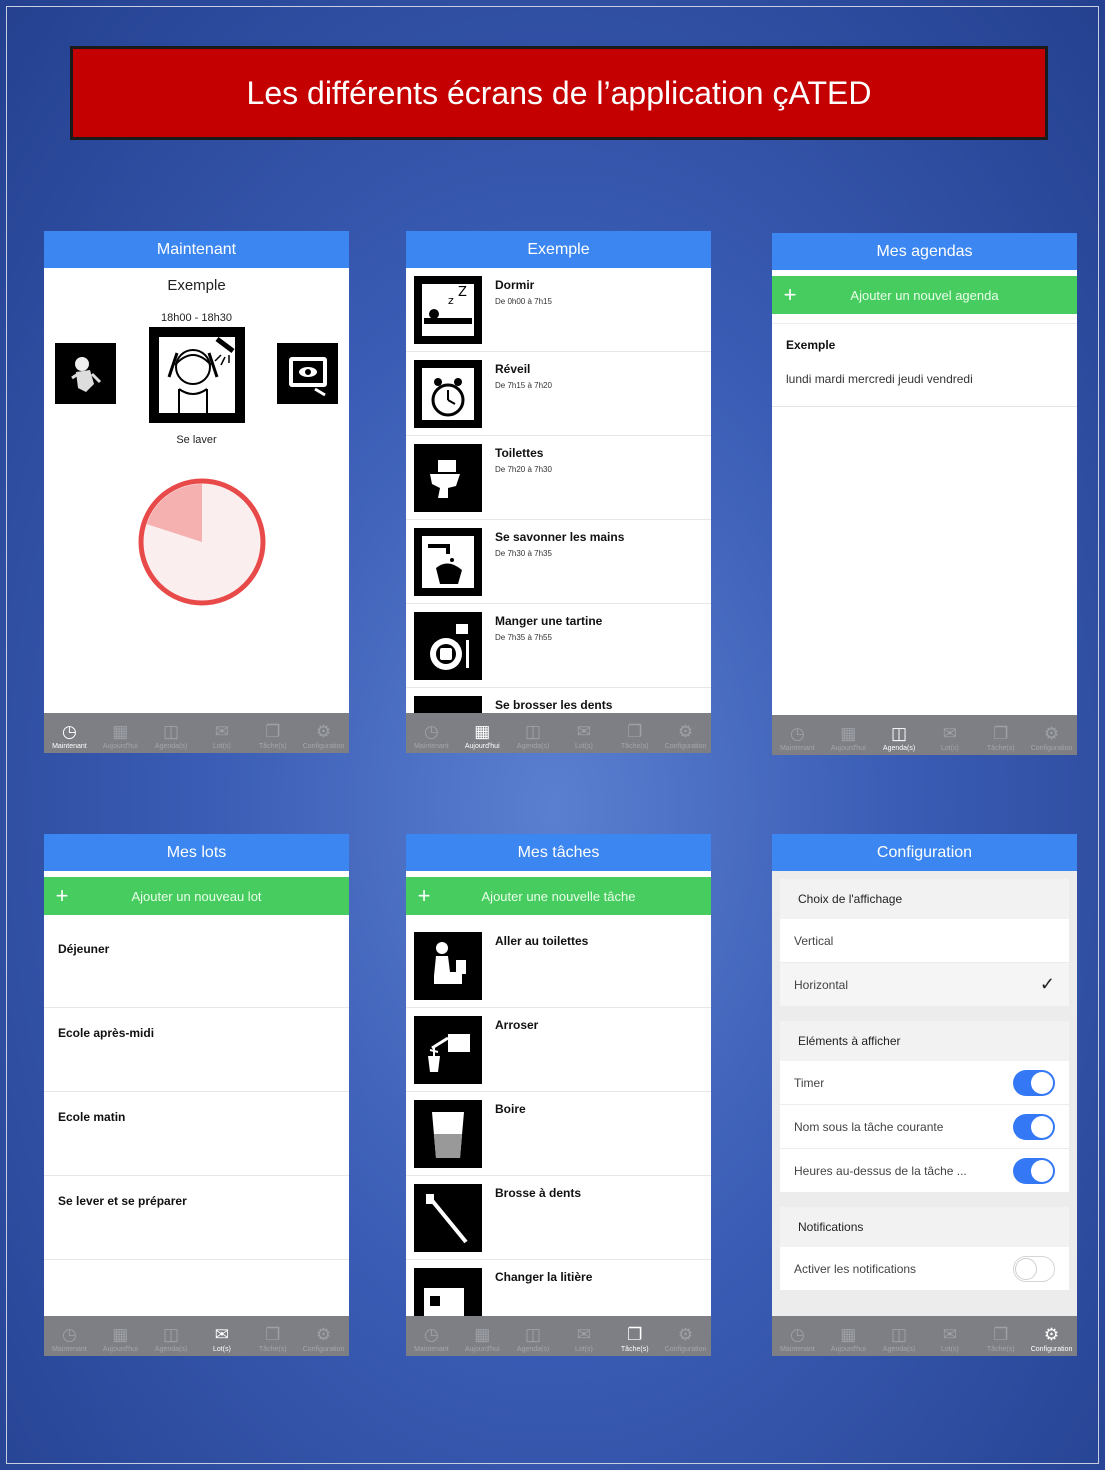  Describe the element at coordinates (924, 985) in the screenshot. I see `option-horizontal: Horizontal ✓` at that location.